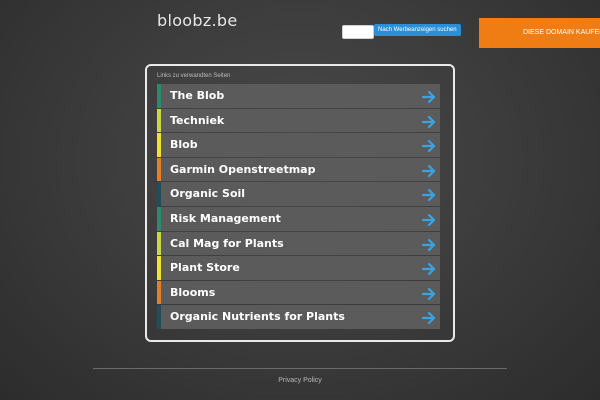  I want to click on link-item: Organic Soil, so click(298, 194).